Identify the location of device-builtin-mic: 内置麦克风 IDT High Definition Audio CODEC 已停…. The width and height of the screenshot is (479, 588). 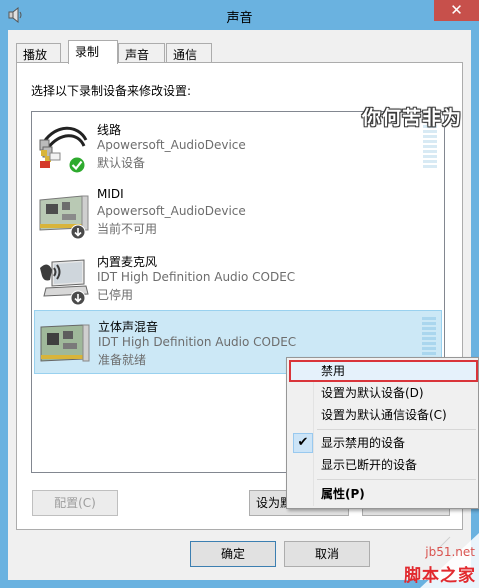
(238, 278).